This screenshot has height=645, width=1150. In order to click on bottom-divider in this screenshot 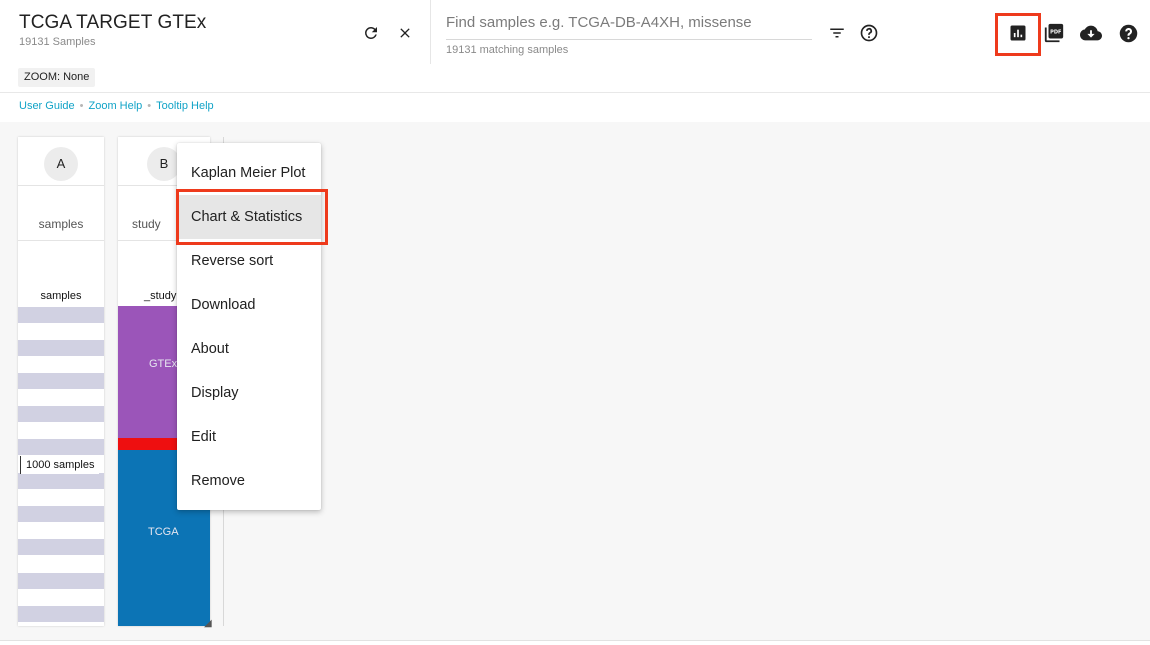, I will do `click(575, 640)`.